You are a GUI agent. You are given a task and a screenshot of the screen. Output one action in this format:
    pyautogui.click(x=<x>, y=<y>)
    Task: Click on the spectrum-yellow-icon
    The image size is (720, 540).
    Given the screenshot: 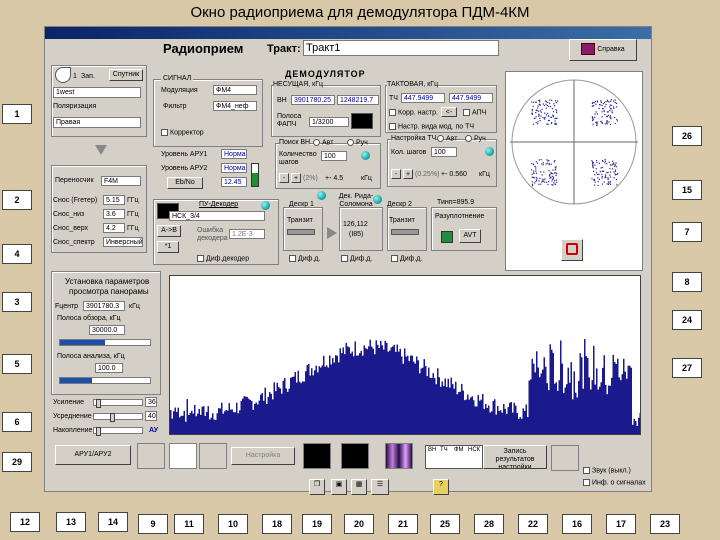 What is the action you would take?
    pyautogui.click(x=355, y=456)
    